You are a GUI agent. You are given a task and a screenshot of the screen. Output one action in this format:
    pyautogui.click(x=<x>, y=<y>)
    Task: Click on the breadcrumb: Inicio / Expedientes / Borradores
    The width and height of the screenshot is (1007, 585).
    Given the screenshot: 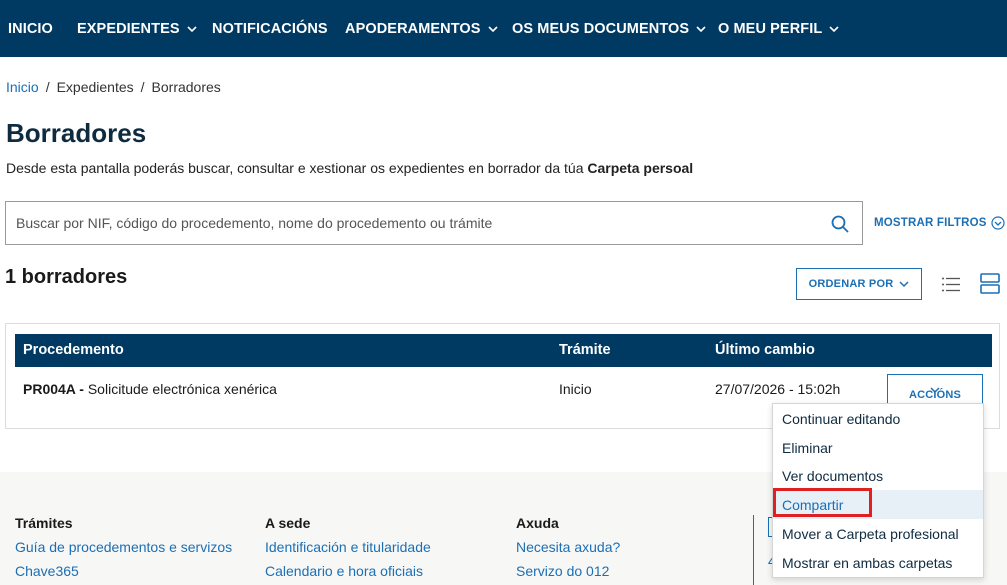 What is the action you would take?
    pyautogui.click(x=113, y=87)
    